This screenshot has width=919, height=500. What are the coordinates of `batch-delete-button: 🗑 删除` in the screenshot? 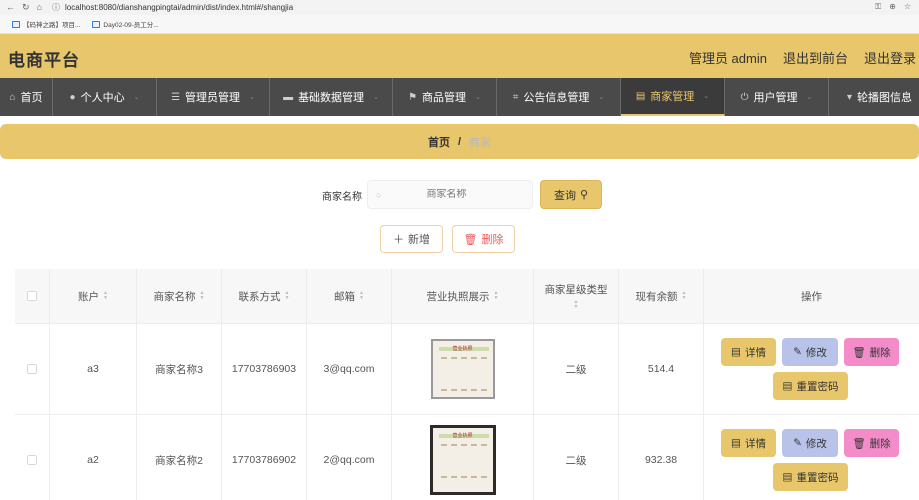 It's located at (483, 239).